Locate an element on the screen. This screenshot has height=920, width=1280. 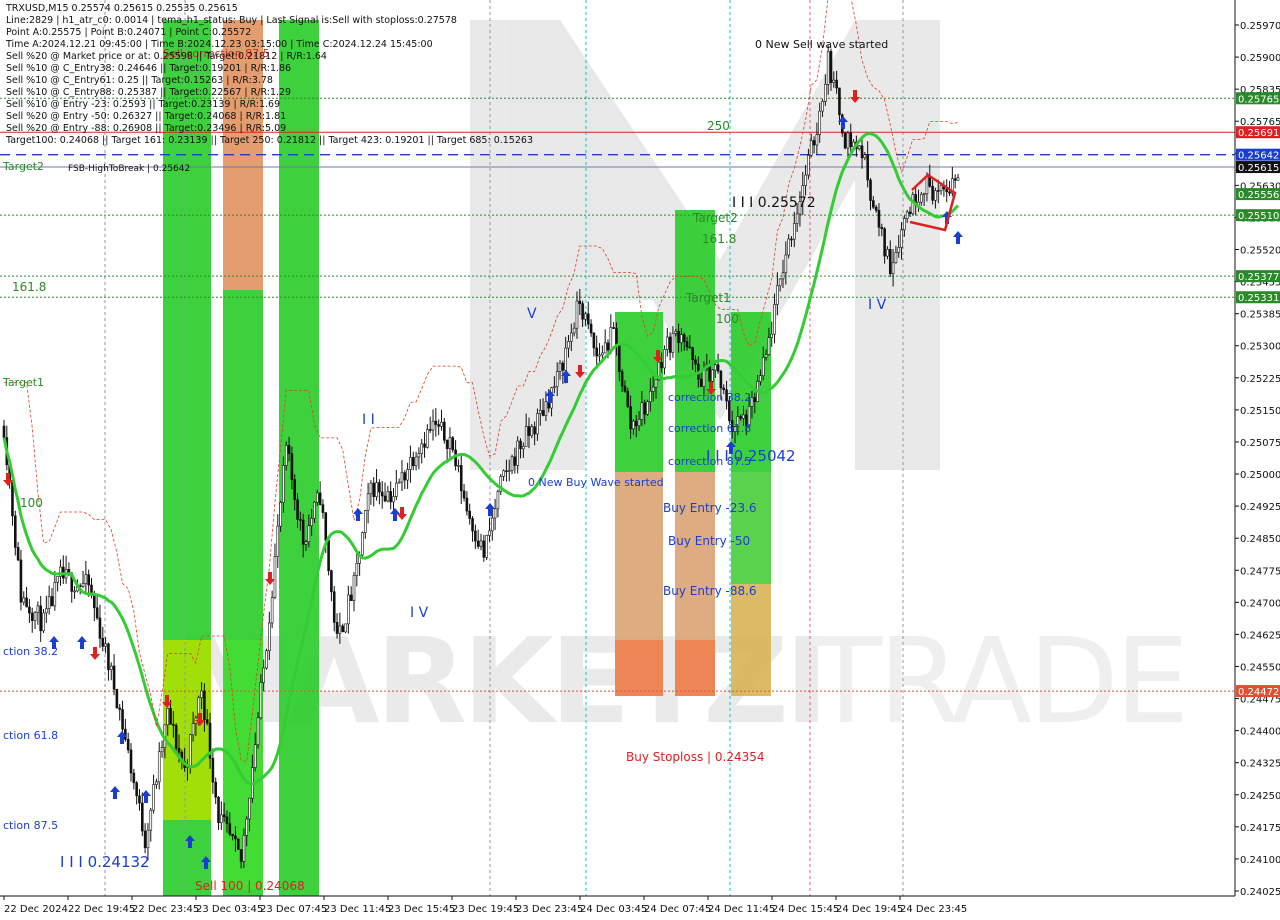
x-tick-label: 22 Dec 2024 is located at coordinates (36, 909).